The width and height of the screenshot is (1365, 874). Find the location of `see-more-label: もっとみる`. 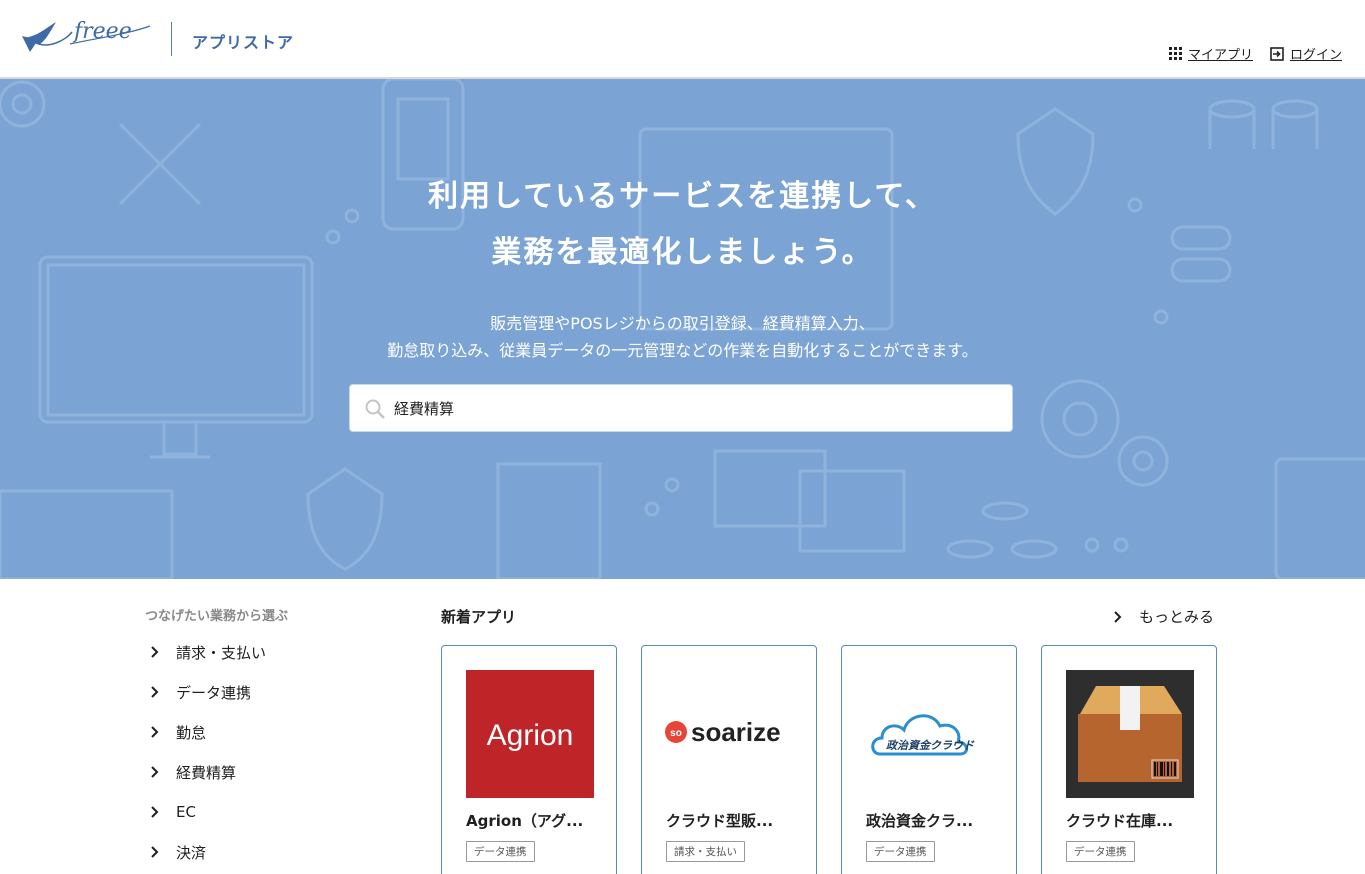

see-more-label: もっとみる is located at coordinates (1177, 617).